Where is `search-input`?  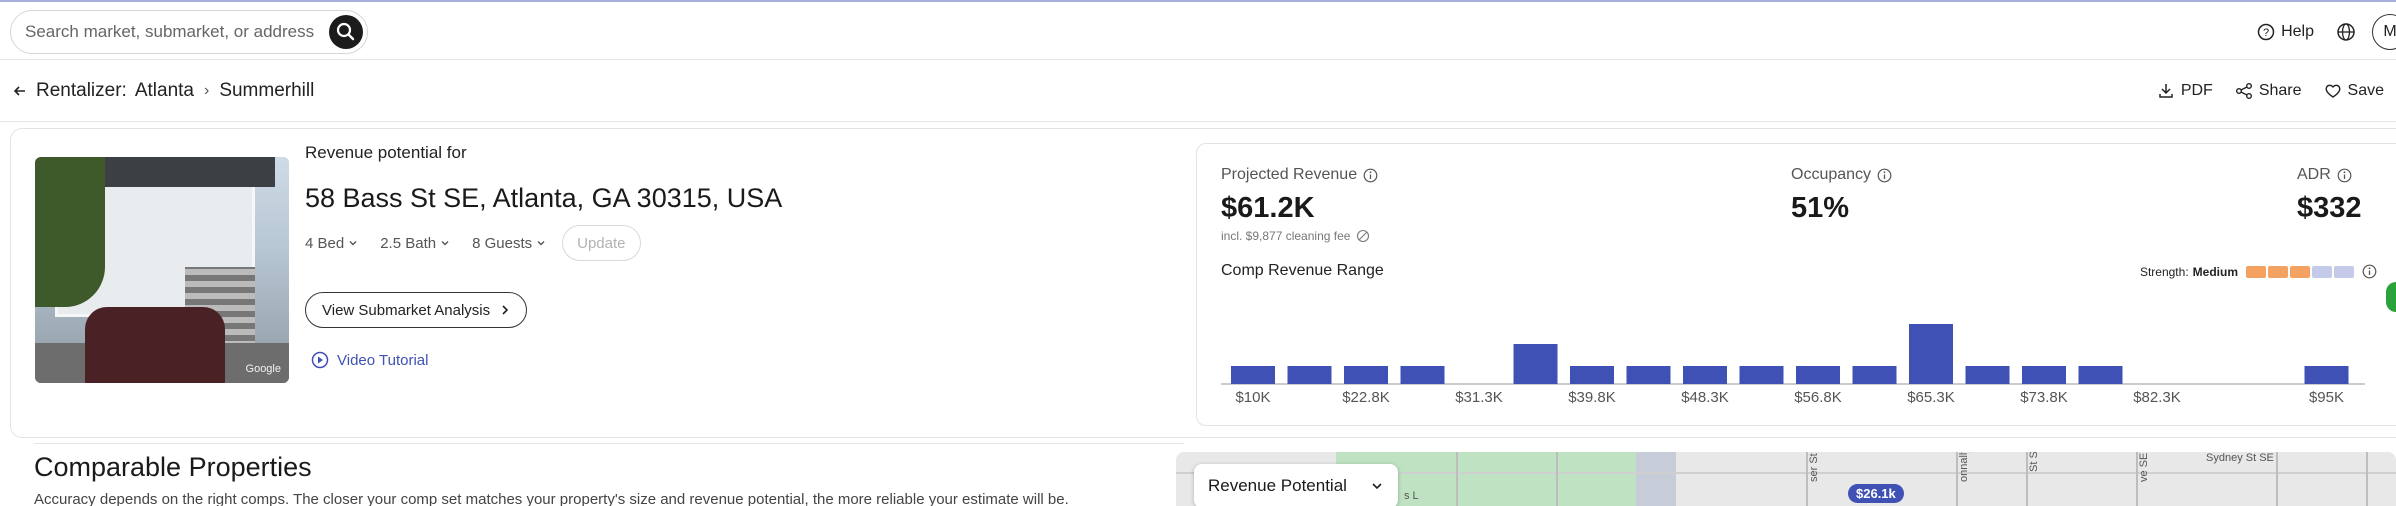 search-input is located at coordinates (175, 32).